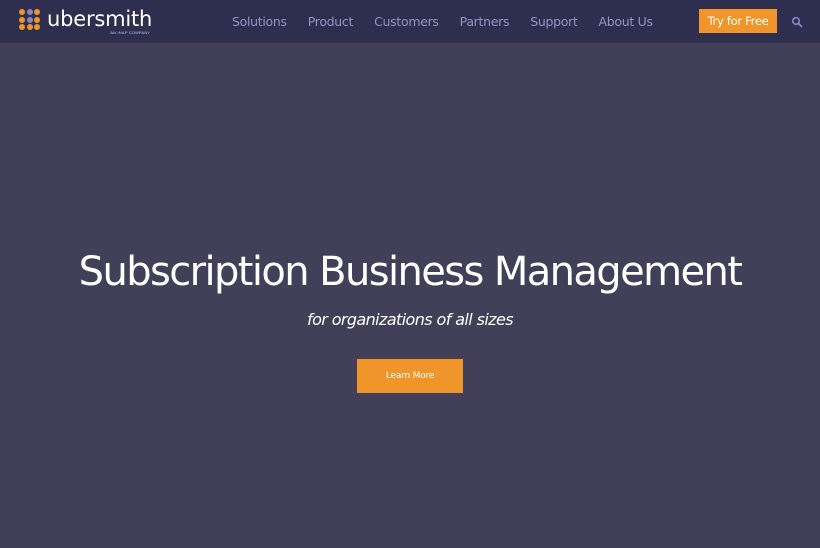 The image size is (820, 548). Describe the element at coordinates (331, 21) in the screenshot. I see `nav-item-product: Product` at that location.